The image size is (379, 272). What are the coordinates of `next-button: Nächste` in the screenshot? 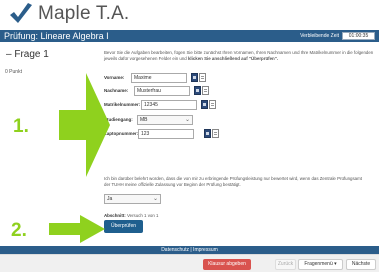 It's located at (361, 264).